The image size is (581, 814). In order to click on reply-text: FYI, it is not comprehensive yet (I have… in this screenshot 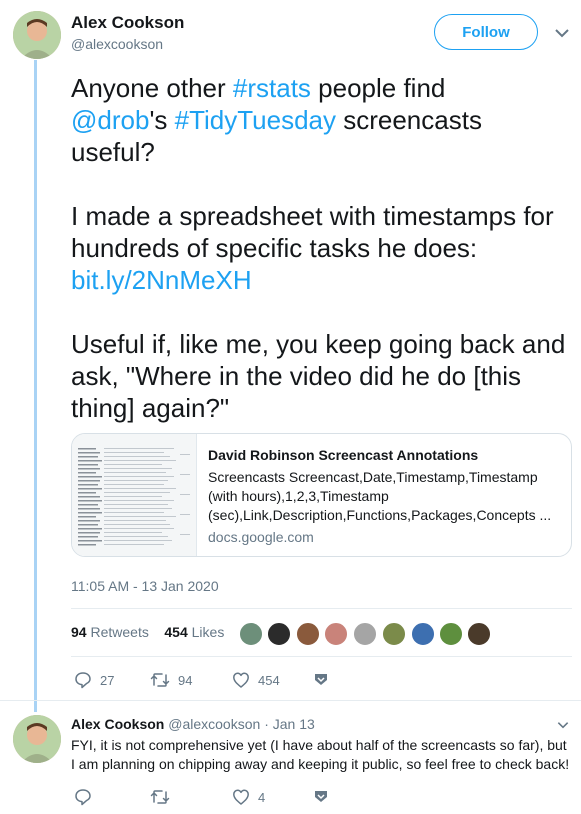, I will do `click(320, 754)`.